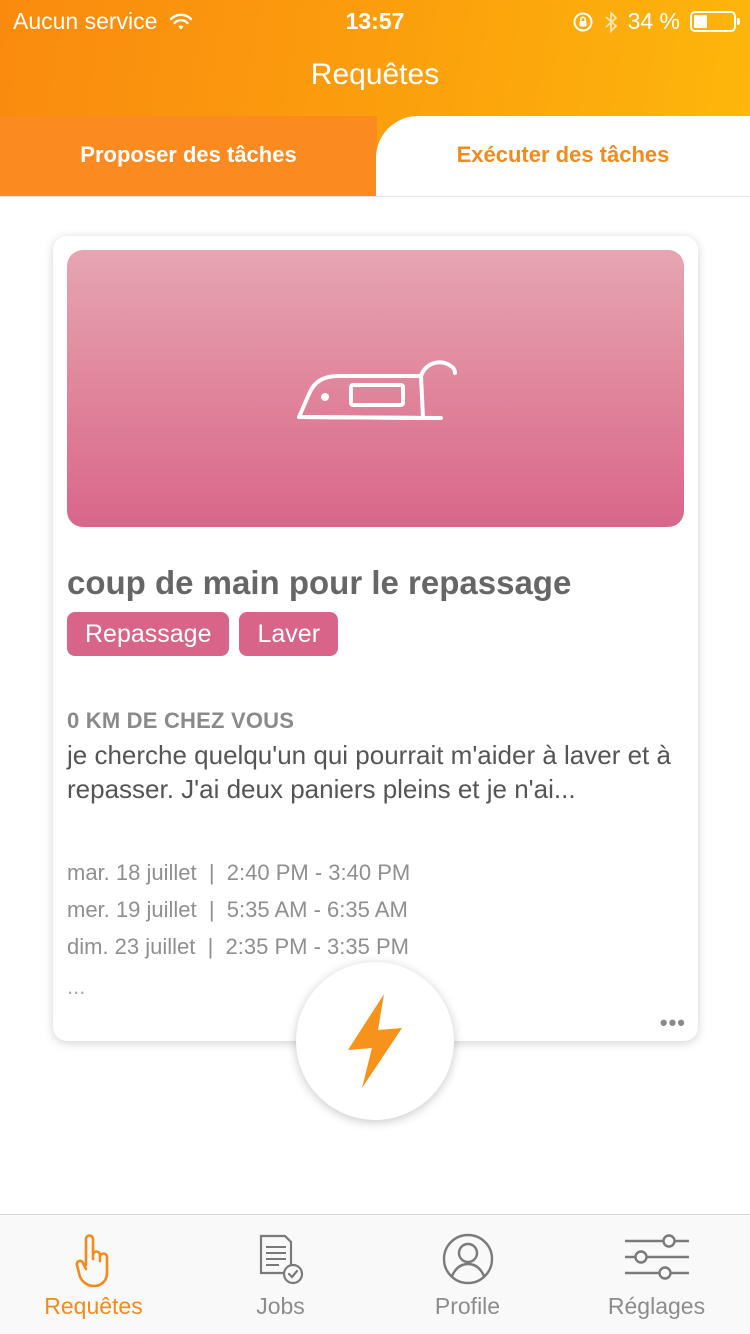  Describe the element at coordinates (237, 909) in the screenshot. I see `schedule-slot: mer. 19 juillet | 5:35 AM - 6:35 AM` at that location.